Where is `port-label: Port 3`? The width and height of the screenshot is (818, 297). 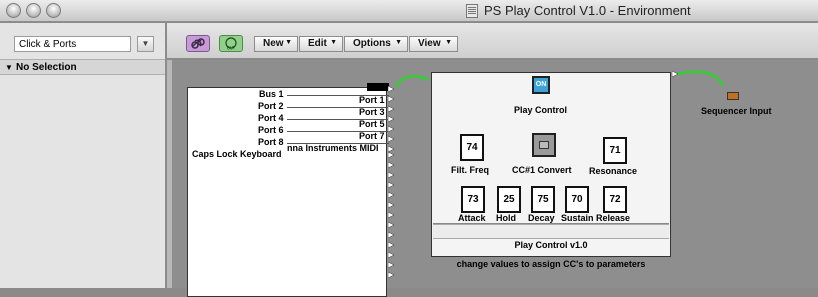 port-label: Port 3 is located at coordinates (372, 112).